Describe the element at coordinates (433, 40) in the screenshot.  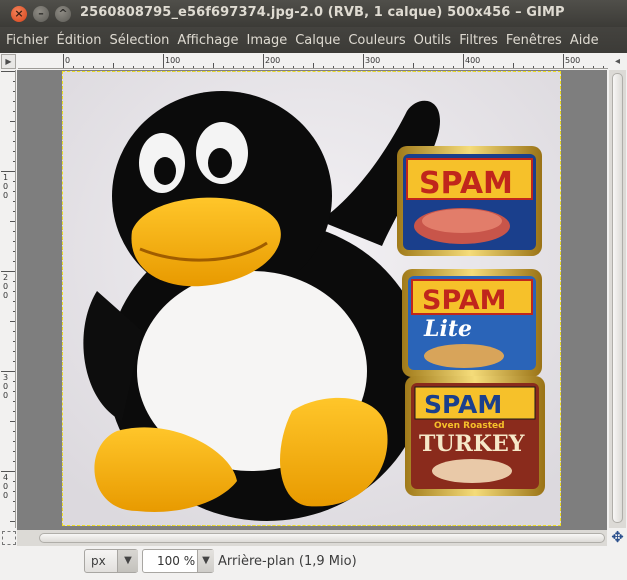
I see `menu-outils: Outils` at that location.